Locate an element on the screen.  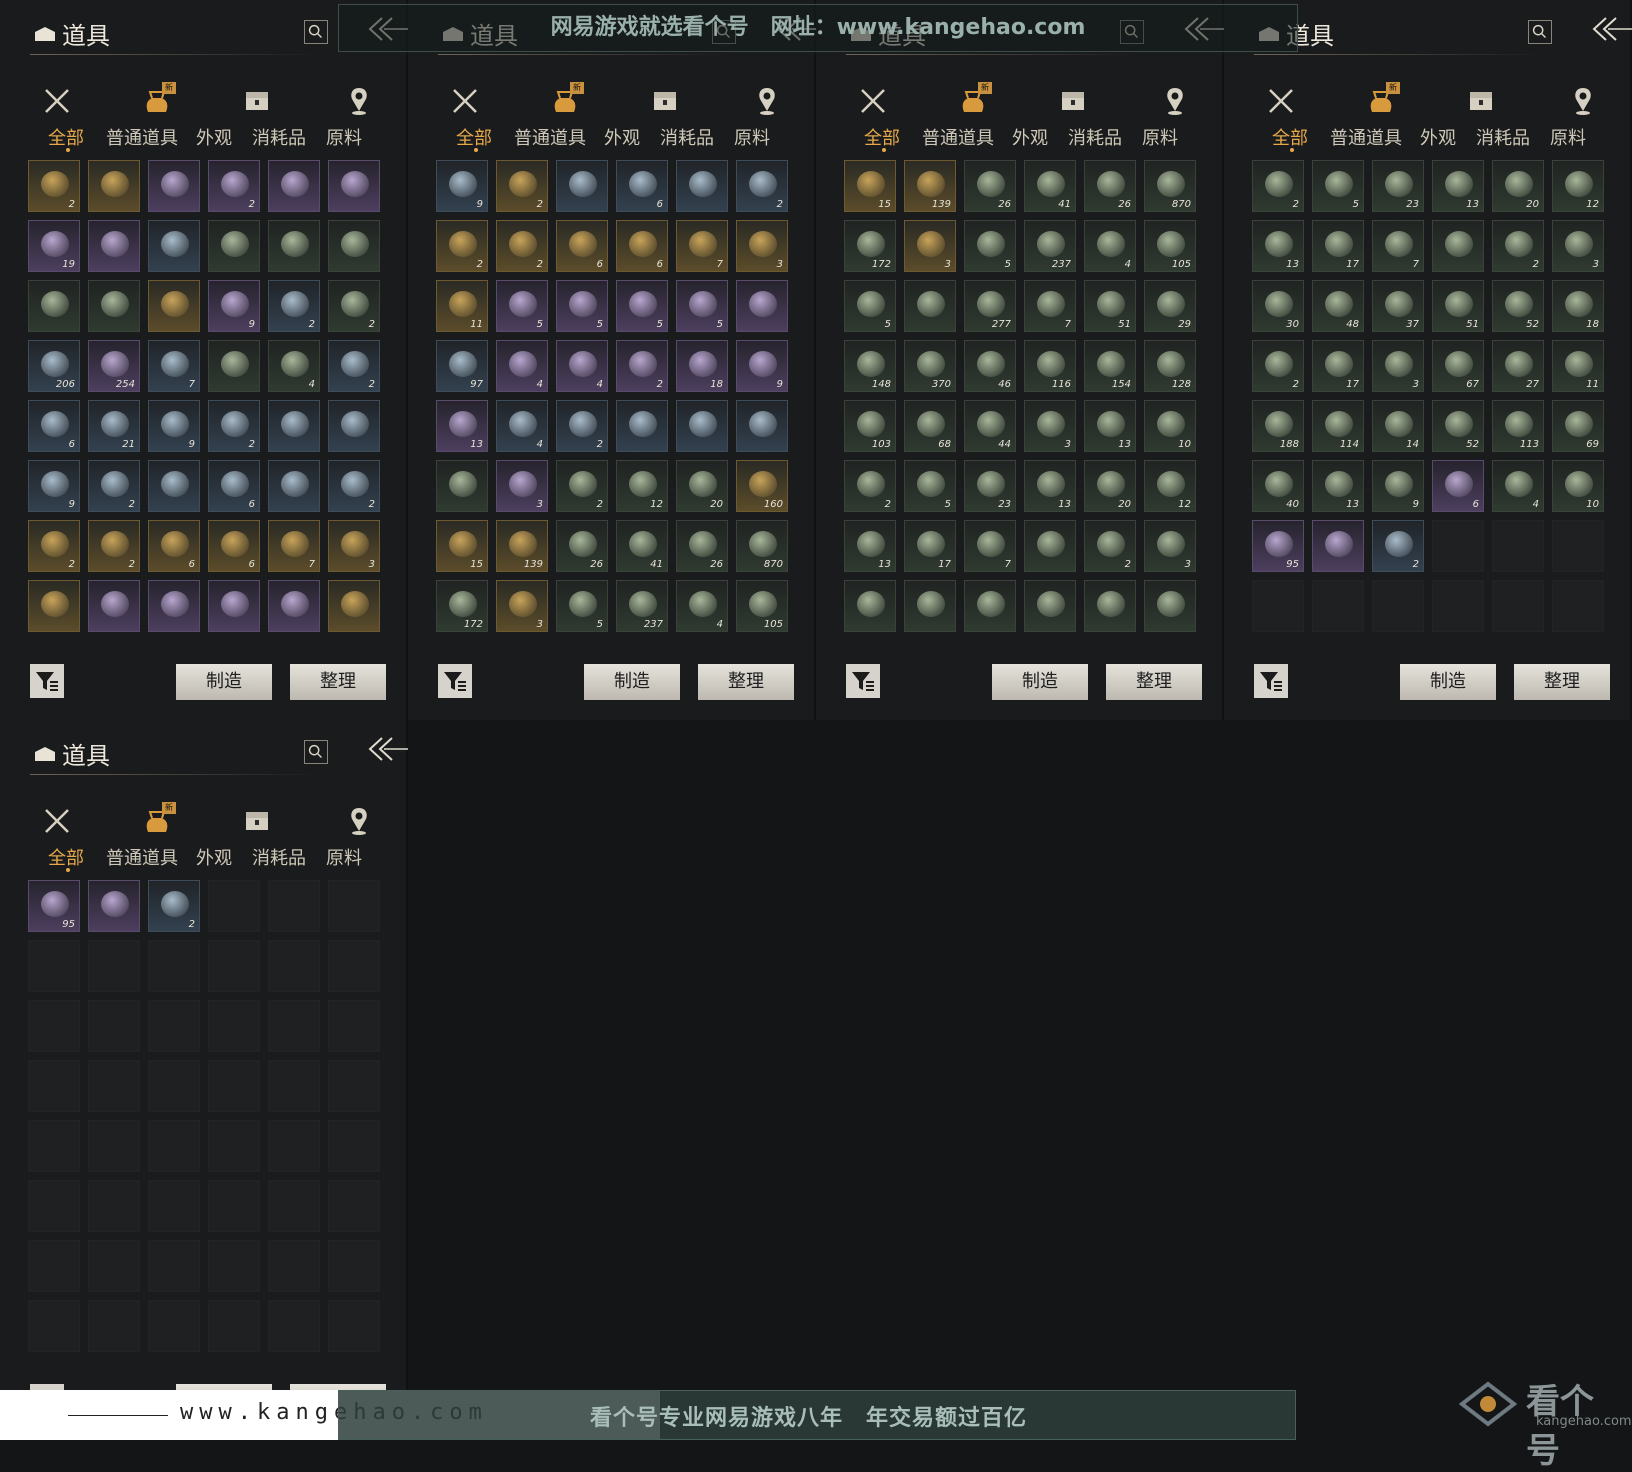
item-slot: 15 is located at coordinates (870, 186).